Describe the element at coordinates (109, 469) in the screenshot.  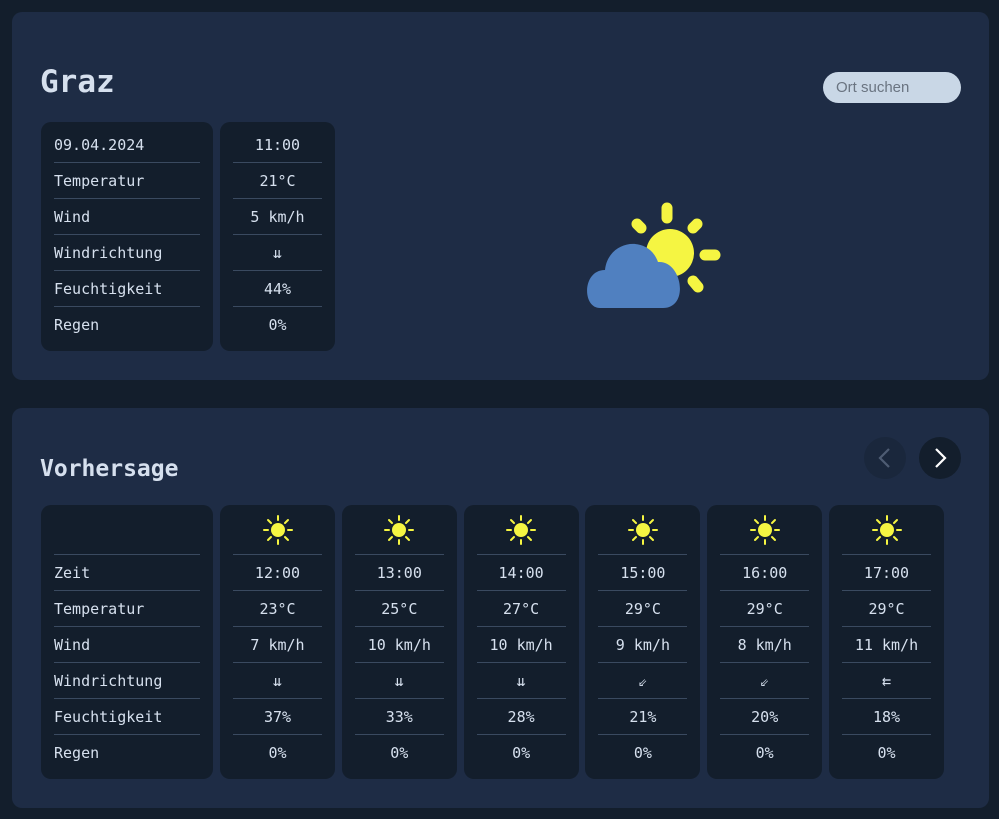
I see `forecast-title: Vorhersage` at that location.